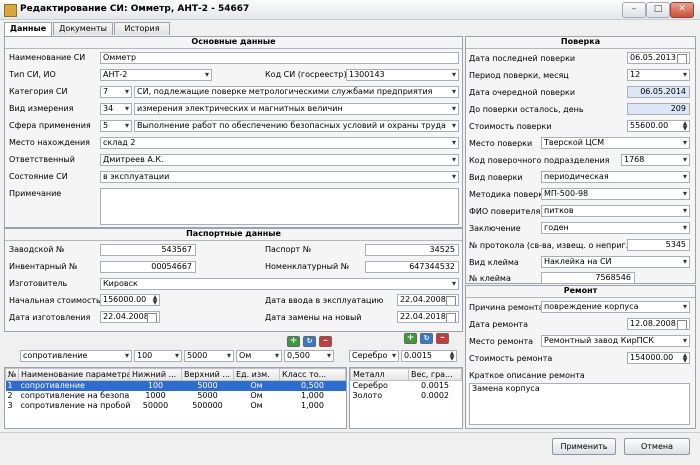  I want to click on column-header: №, so click(12, 374).